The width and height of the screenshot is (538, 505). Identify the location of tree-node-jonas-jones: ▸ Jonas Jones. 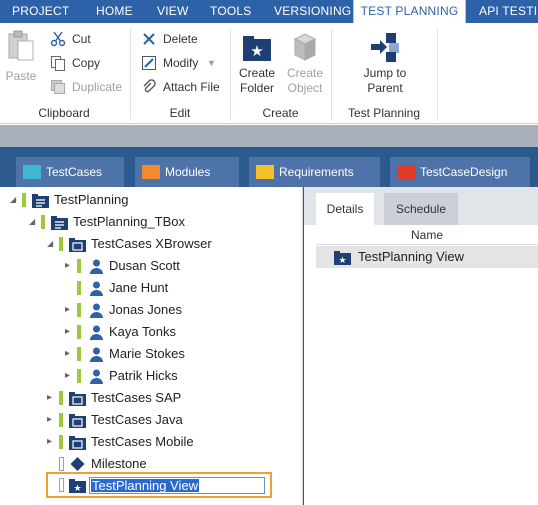
(151, 310).